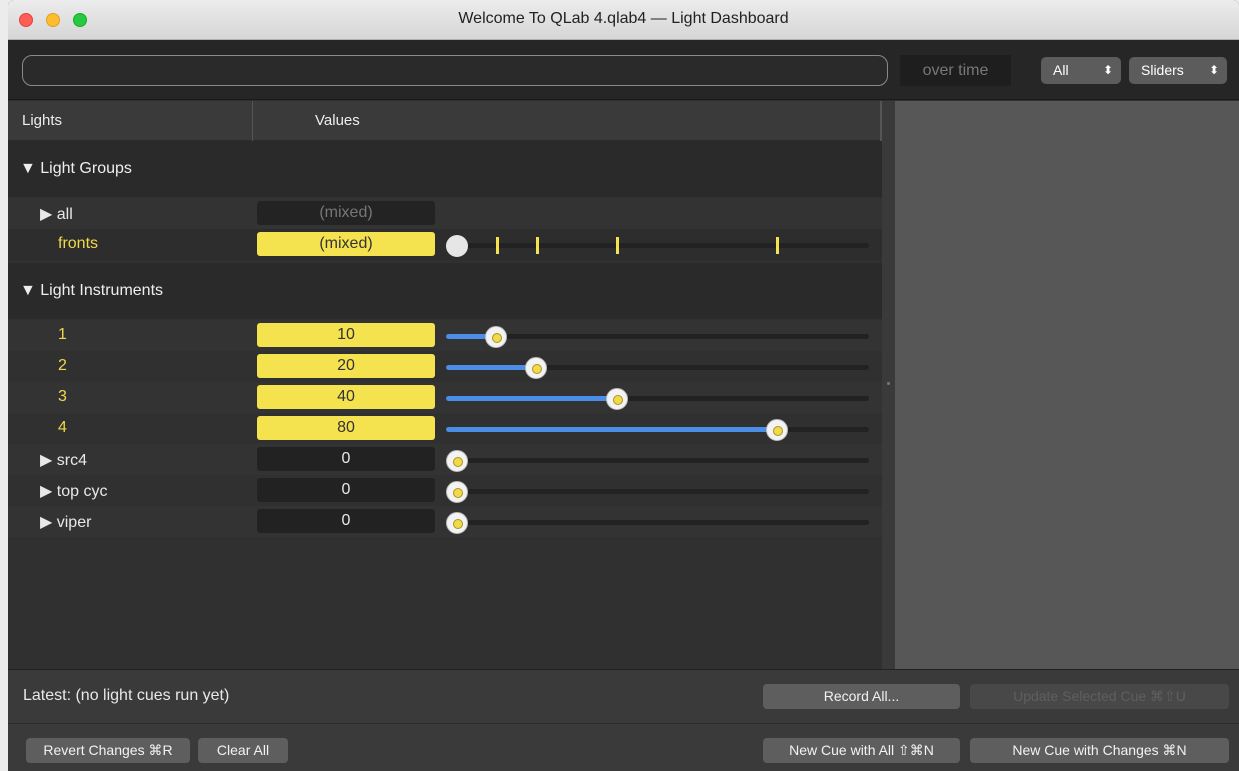 The image size is (1239, 771). I want to click on row-name: fronts, so click(78, 243).